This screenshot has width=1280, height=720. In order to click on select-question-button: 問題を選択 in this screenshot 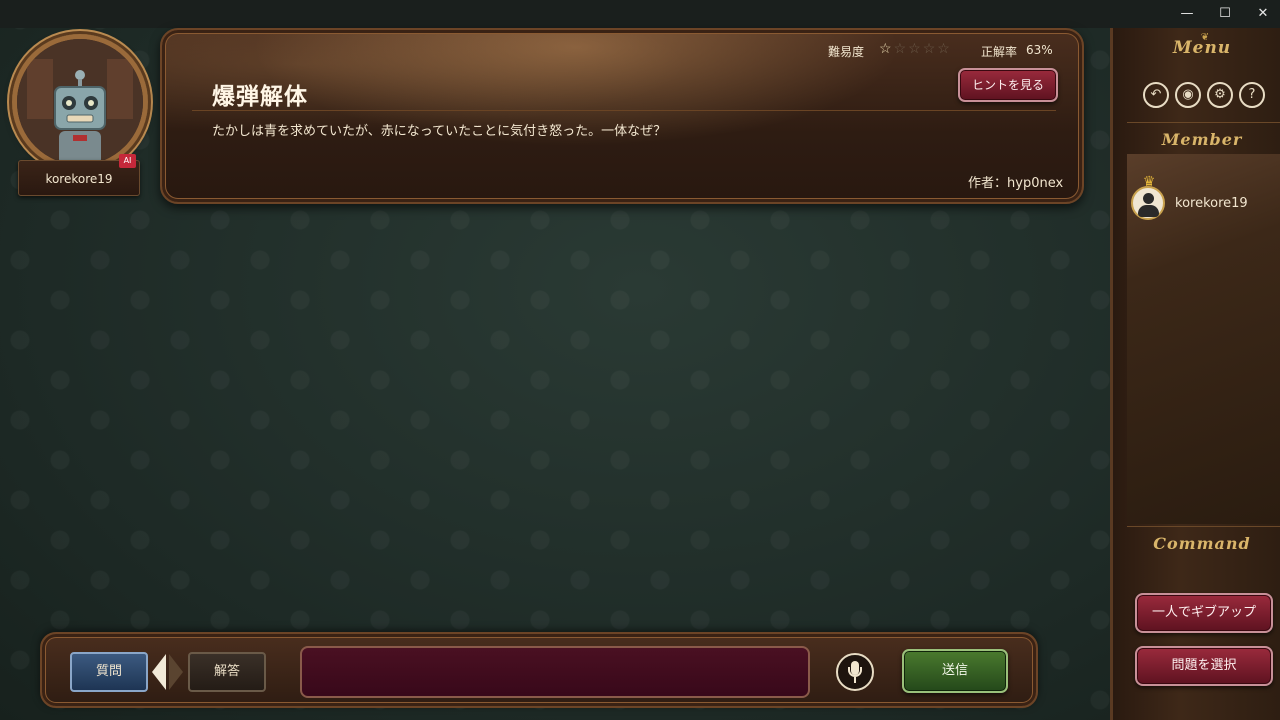, I will do `click(1204, 666)`.